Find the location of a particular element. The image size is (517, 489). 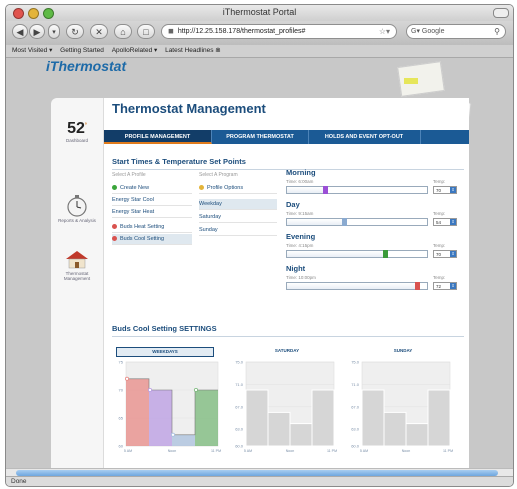

profile-energy-star-heat: Energy Star Heat is located at coordinates (152, 212).